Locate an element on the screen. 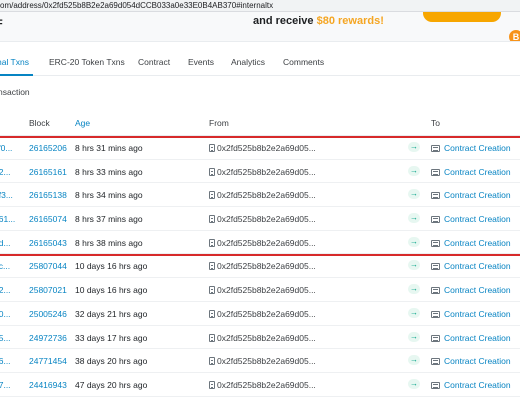  promo-cta-button is located at coordinates (462, 17).